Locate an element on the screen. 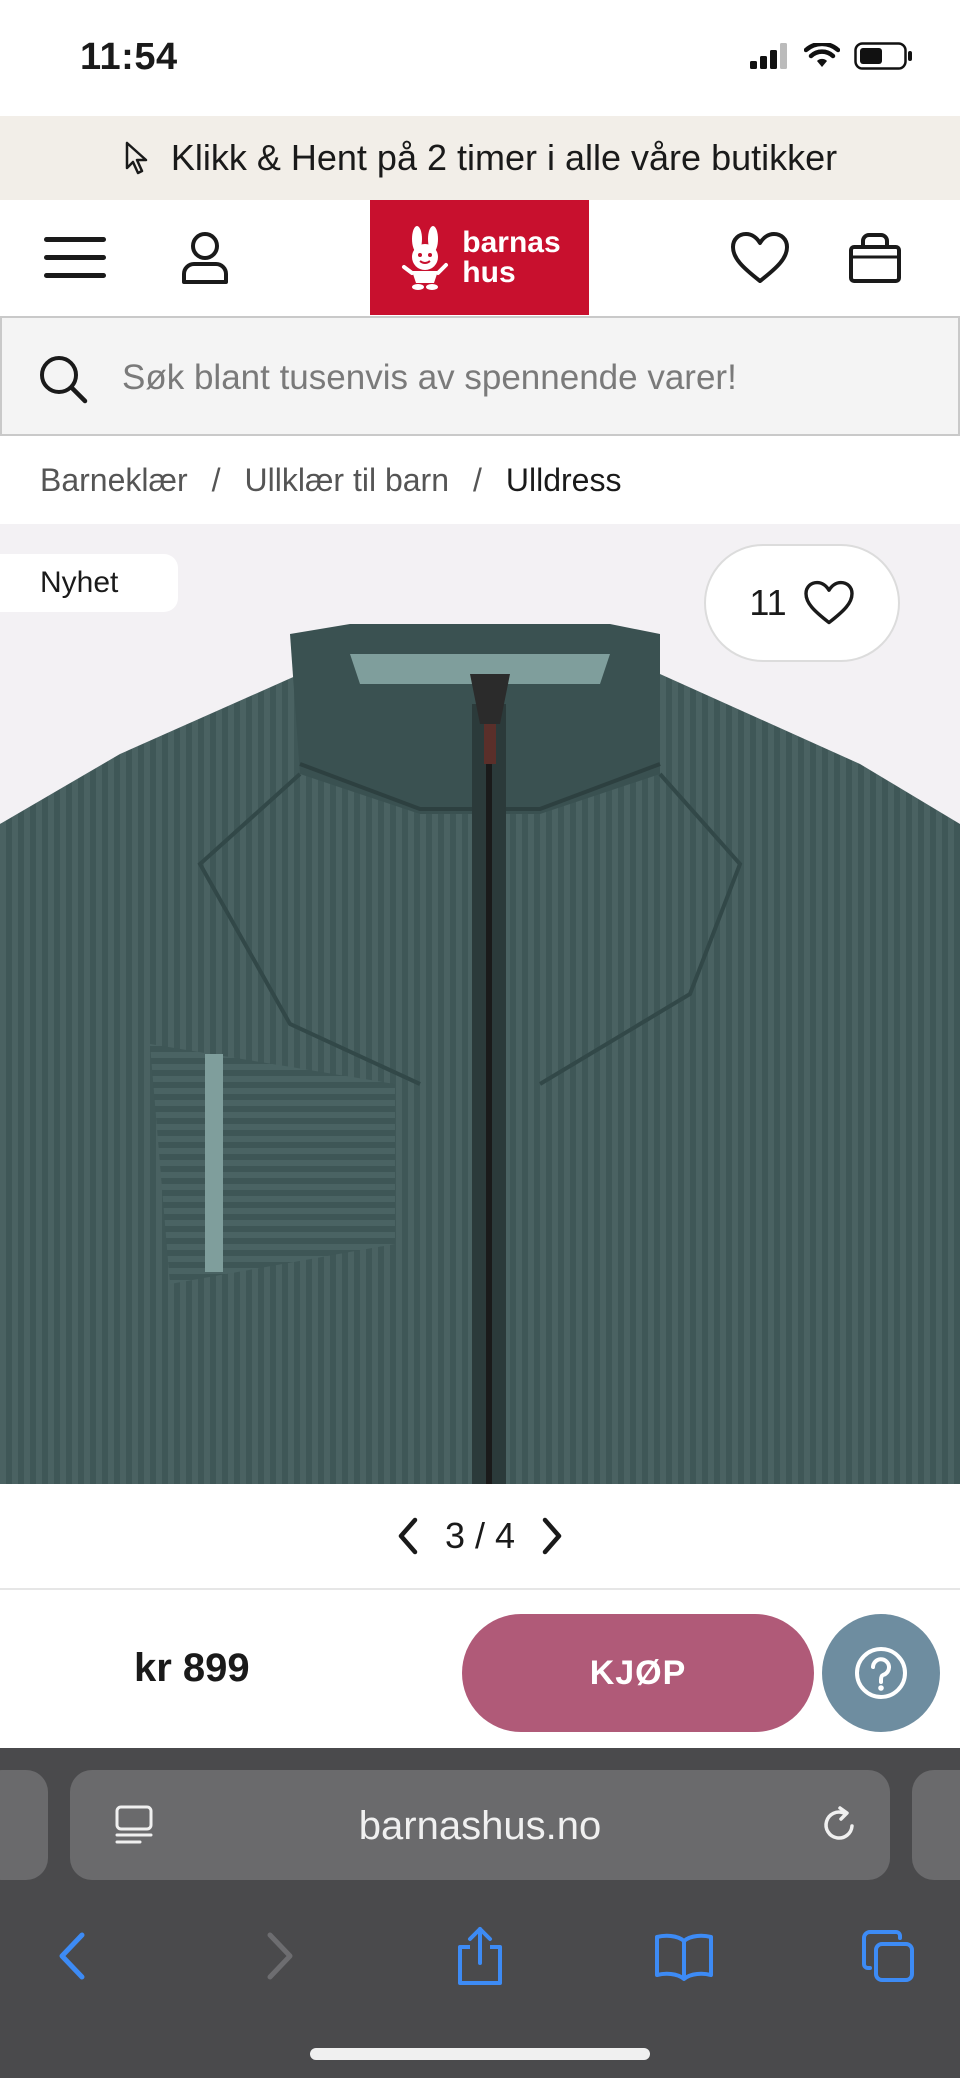 This screenshot has height=2078, width=960. shopping-bag-icon is located at coordinates (875, 258).